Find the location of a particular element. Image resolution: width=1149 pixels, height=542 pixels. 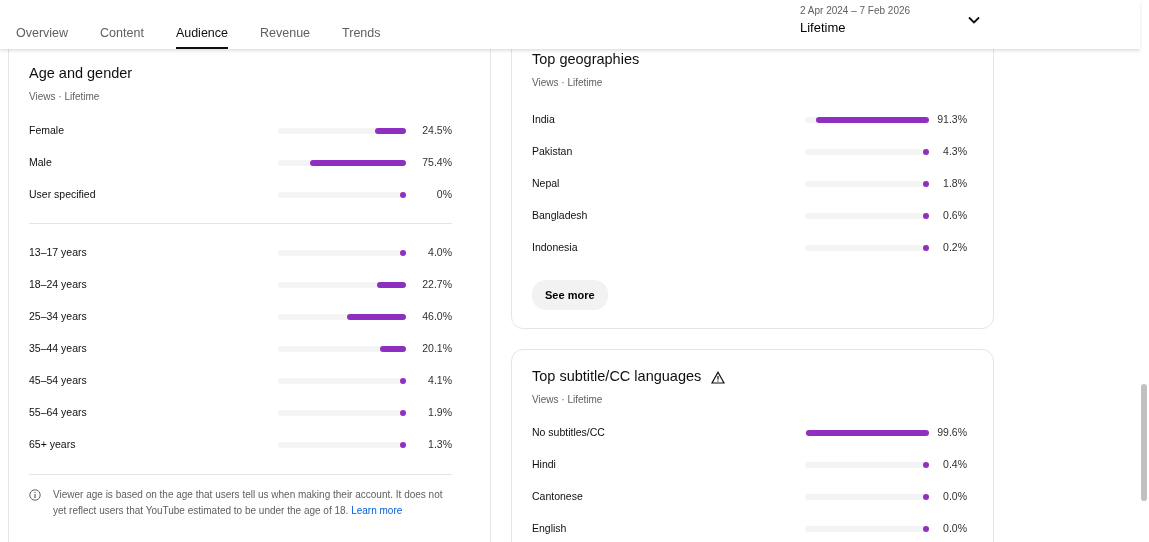

percentage-value: 20.1% is located at coordinates (436, 348).